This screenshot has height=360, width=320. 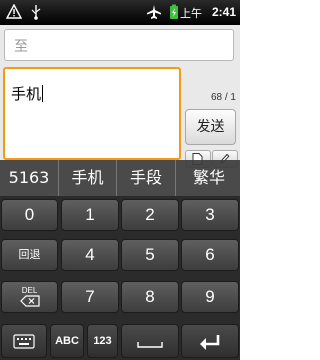 I want to click on back-key: 回退, so click(x=29, y=255).